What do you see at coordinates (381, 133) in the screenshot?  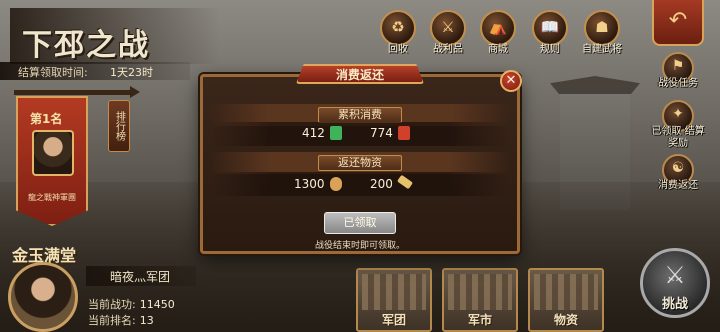 I see `spend-value-token: 774` at bounding box center [381, 133].